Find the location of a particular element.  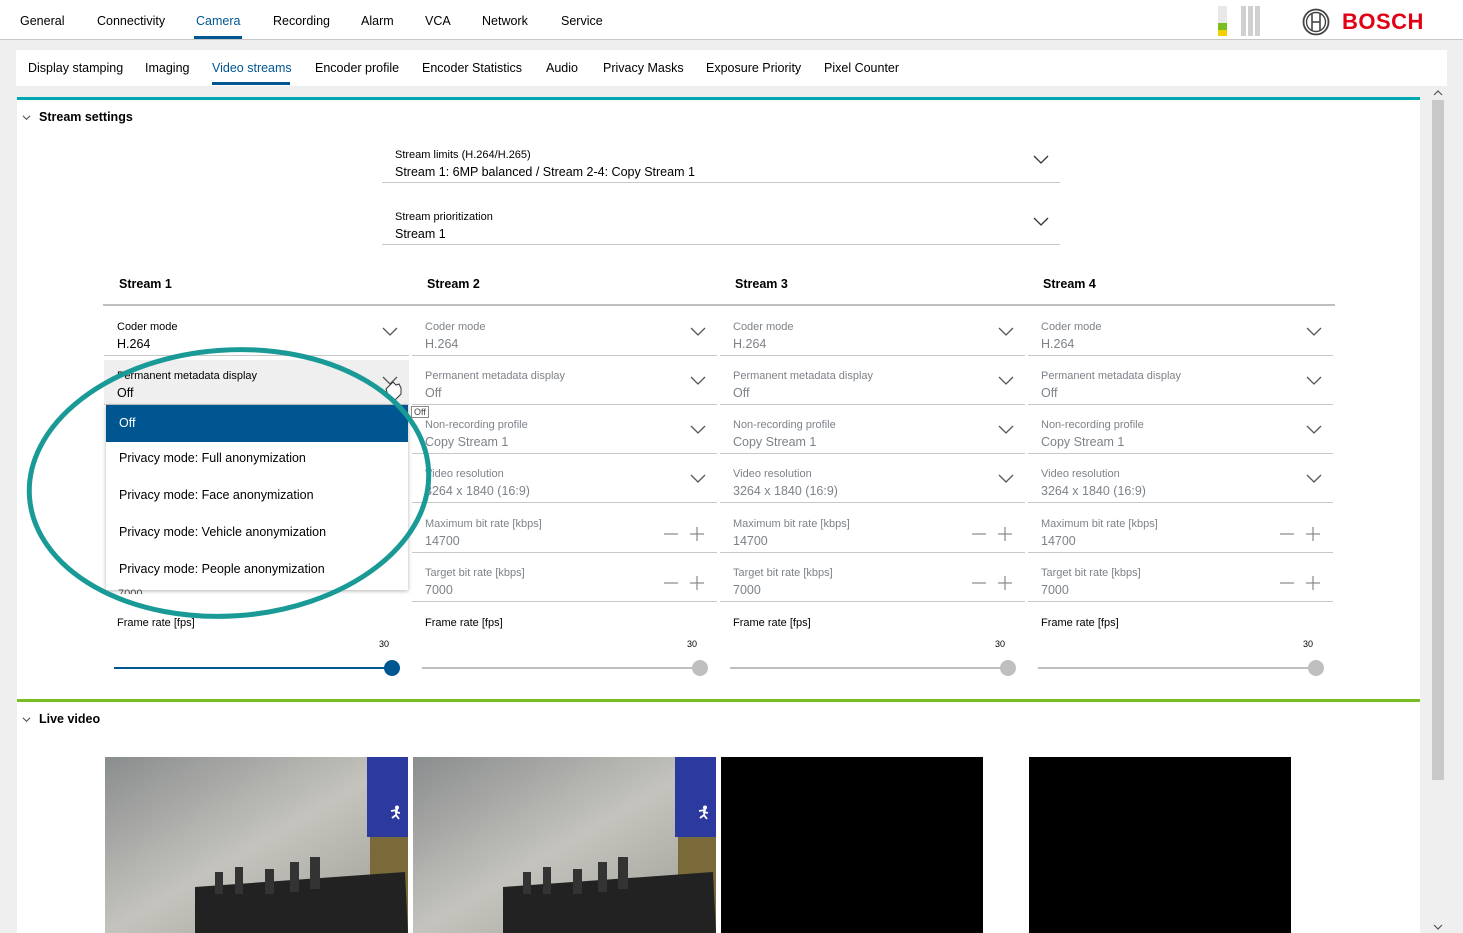

stream-2-target-bitrate-input: Target bit rate [kbps] 7000 is located at coordinates (564, 579).